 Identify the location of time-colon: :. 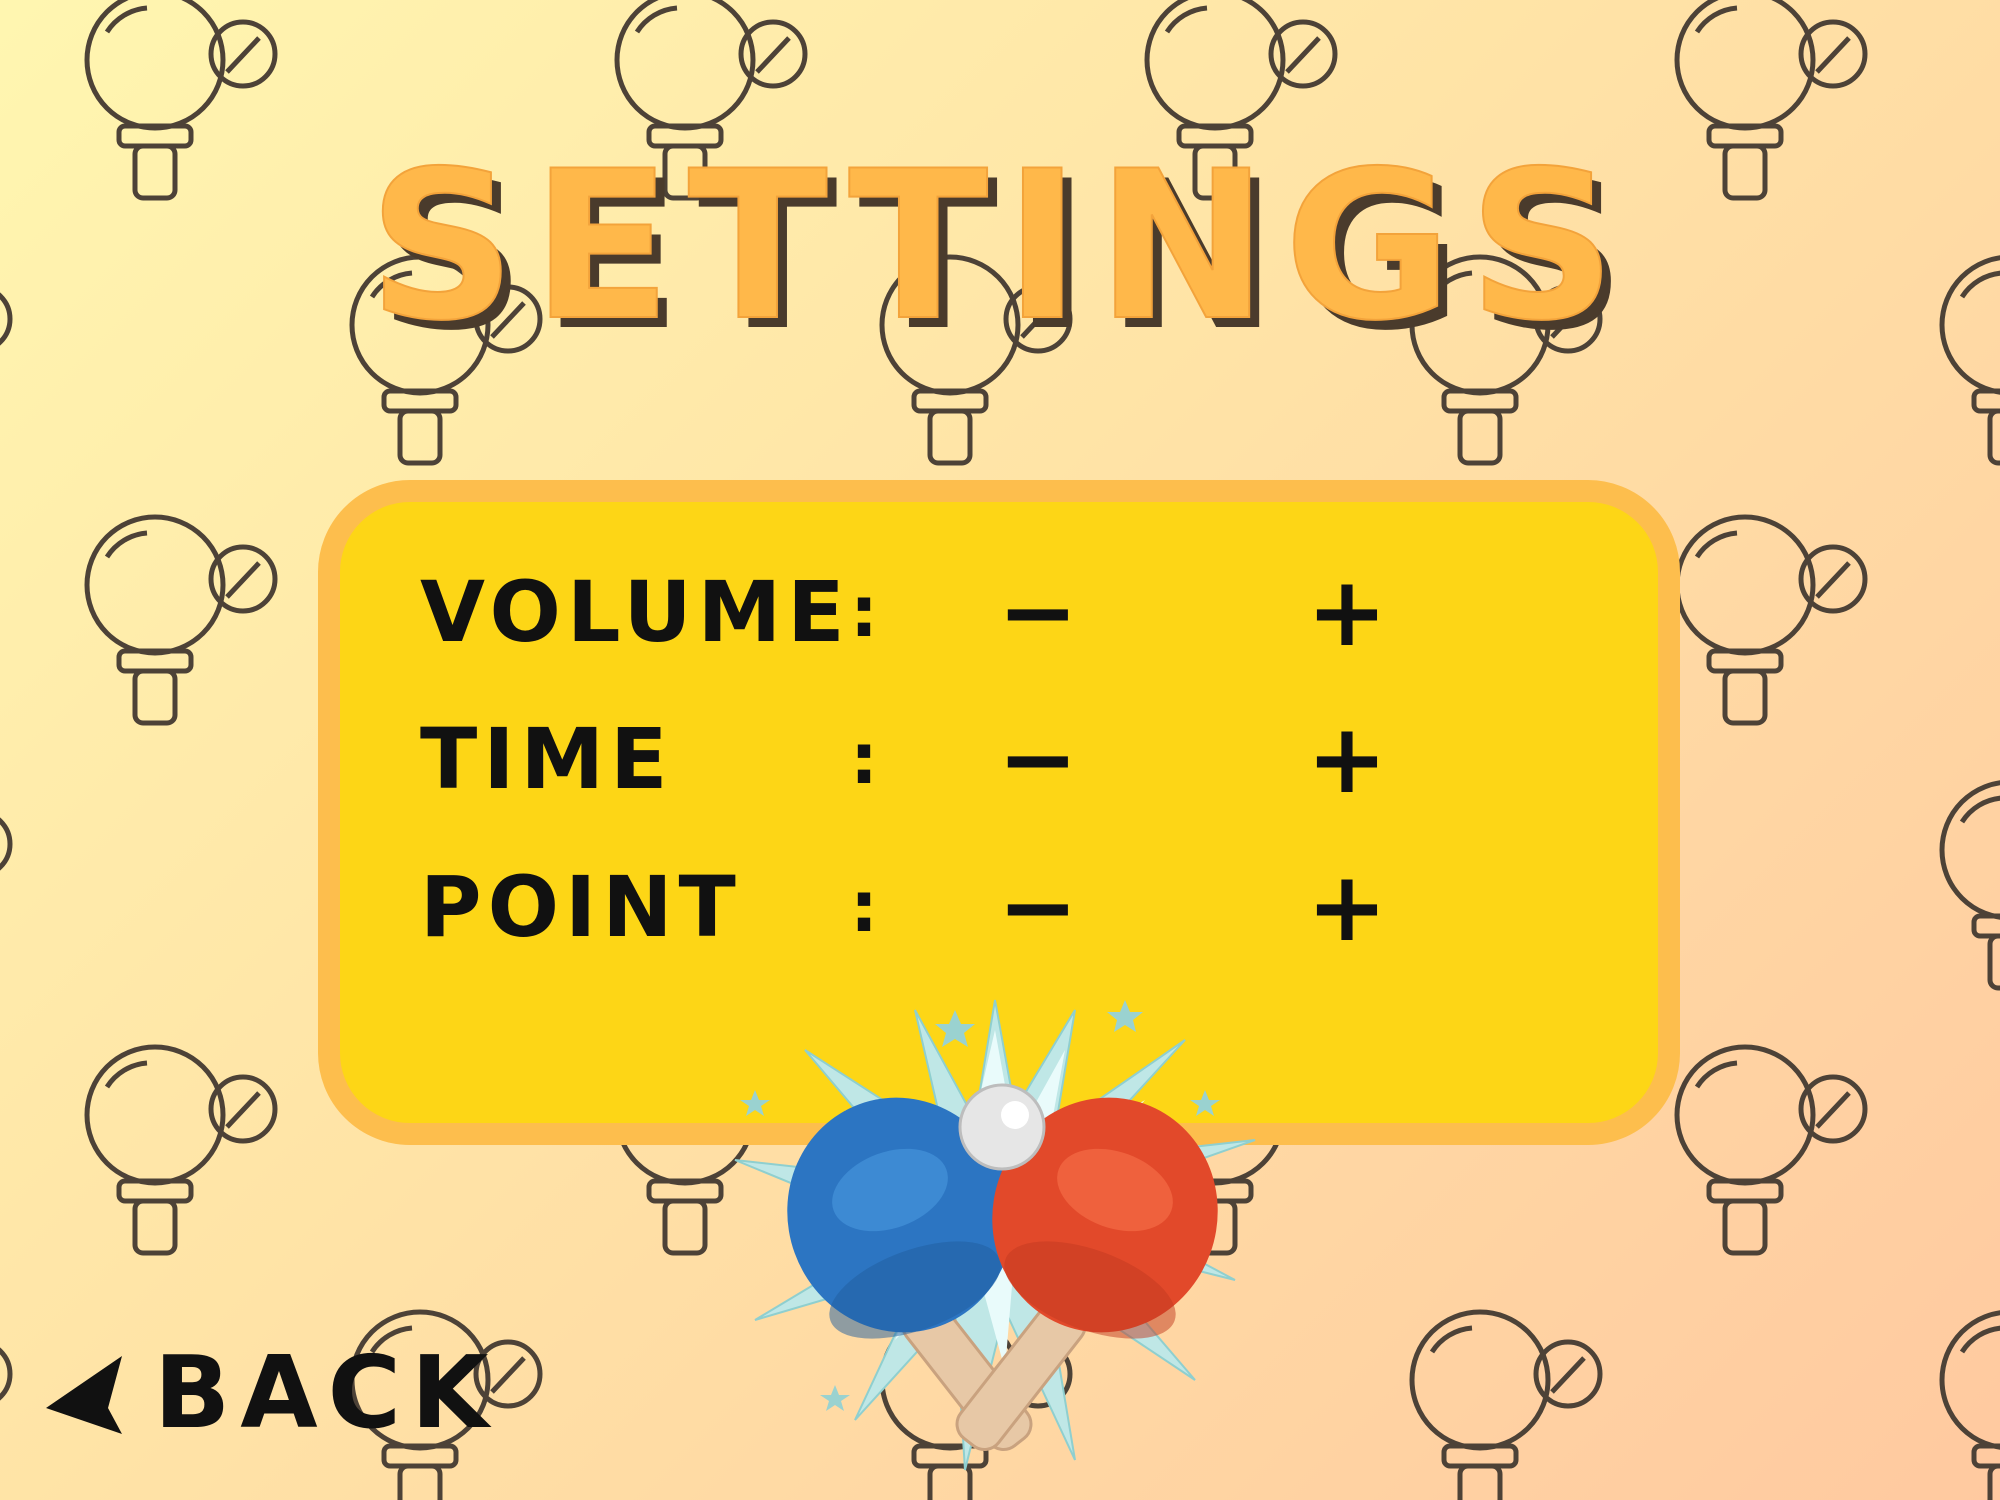
(864, 759).